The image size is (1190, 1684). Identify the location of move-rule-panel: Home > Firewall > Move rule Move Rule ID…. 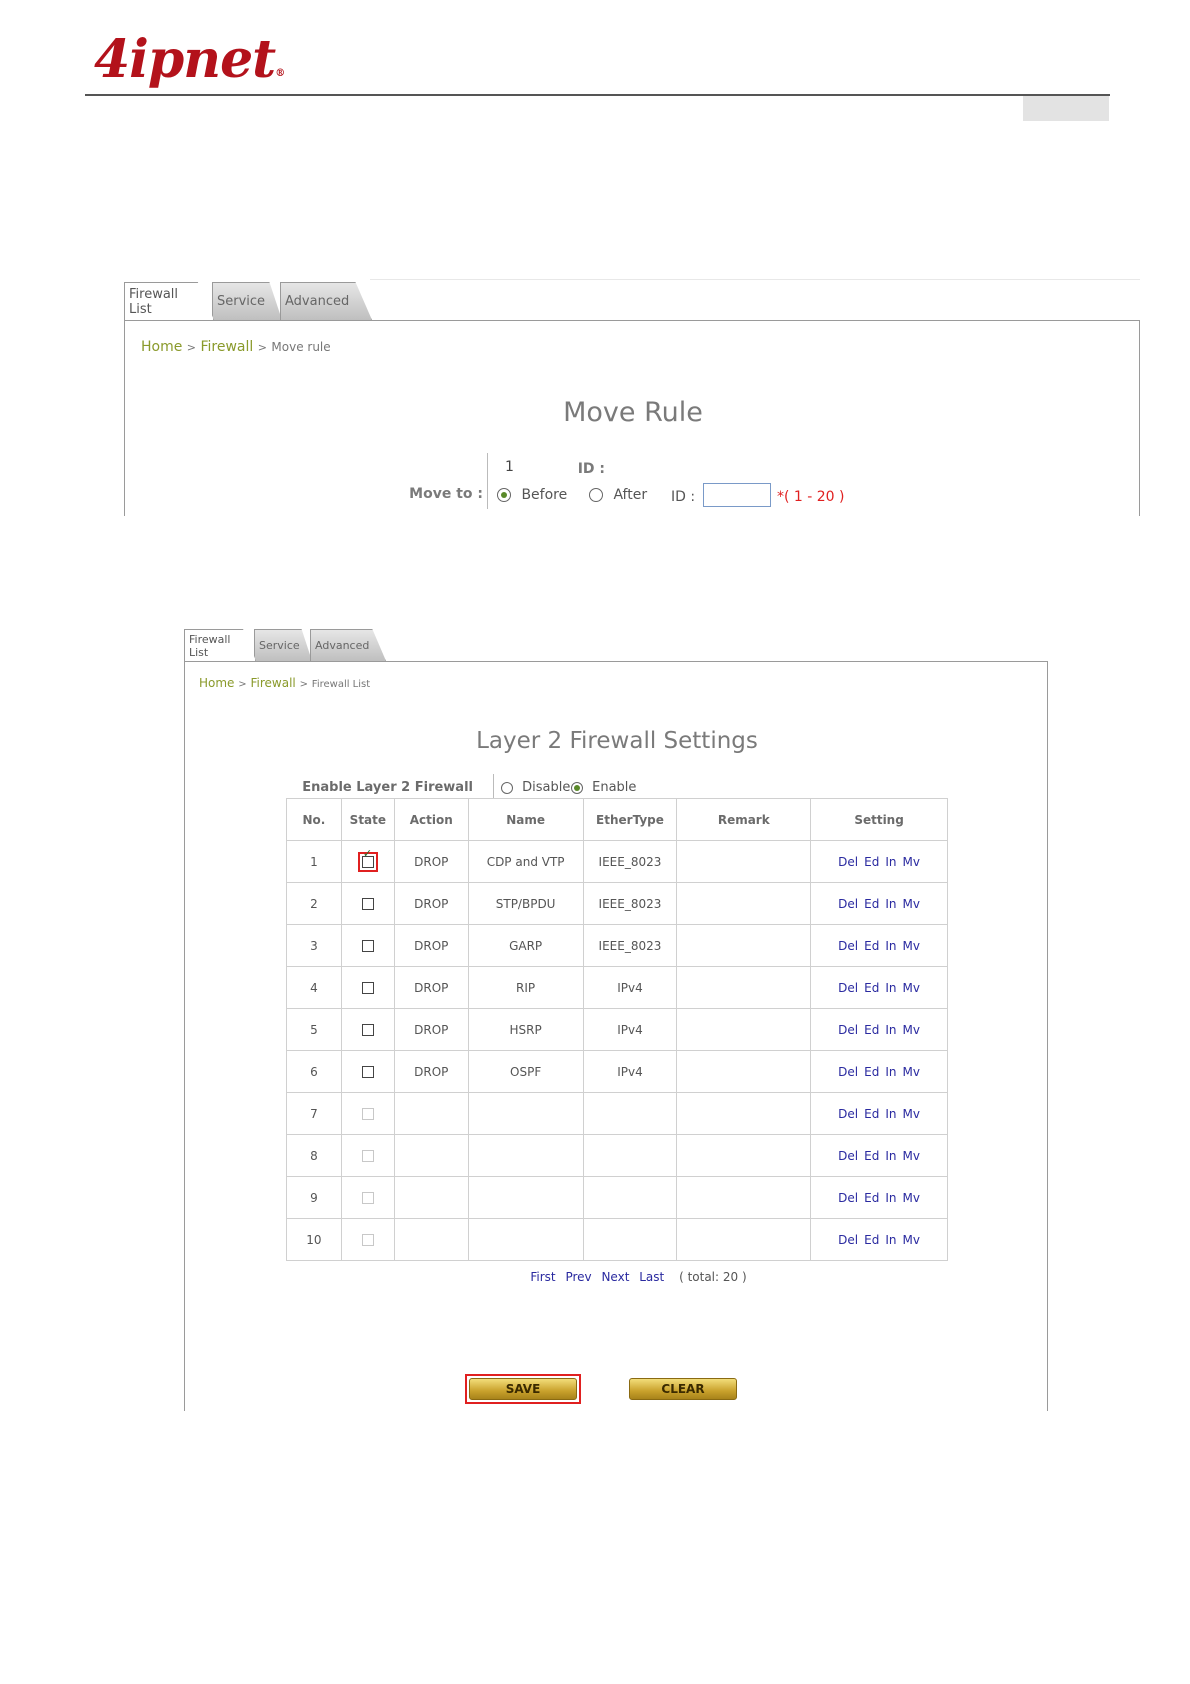
(632, 418).